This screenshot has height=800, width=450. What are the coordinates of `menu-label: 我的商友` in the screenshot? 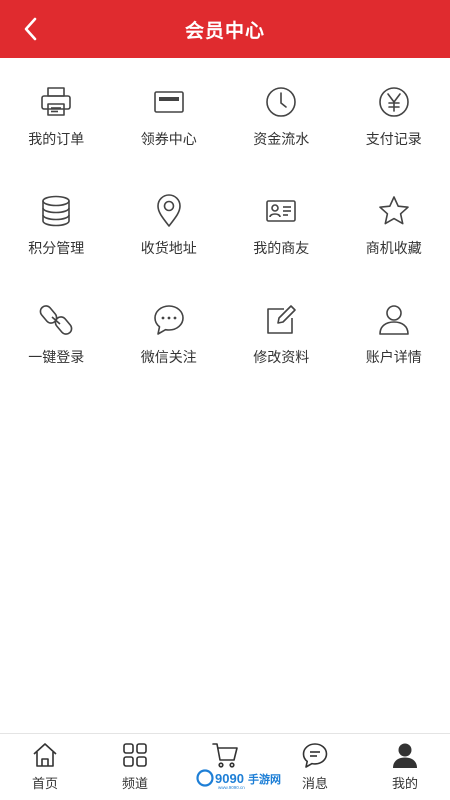 It's located at (281, 249).